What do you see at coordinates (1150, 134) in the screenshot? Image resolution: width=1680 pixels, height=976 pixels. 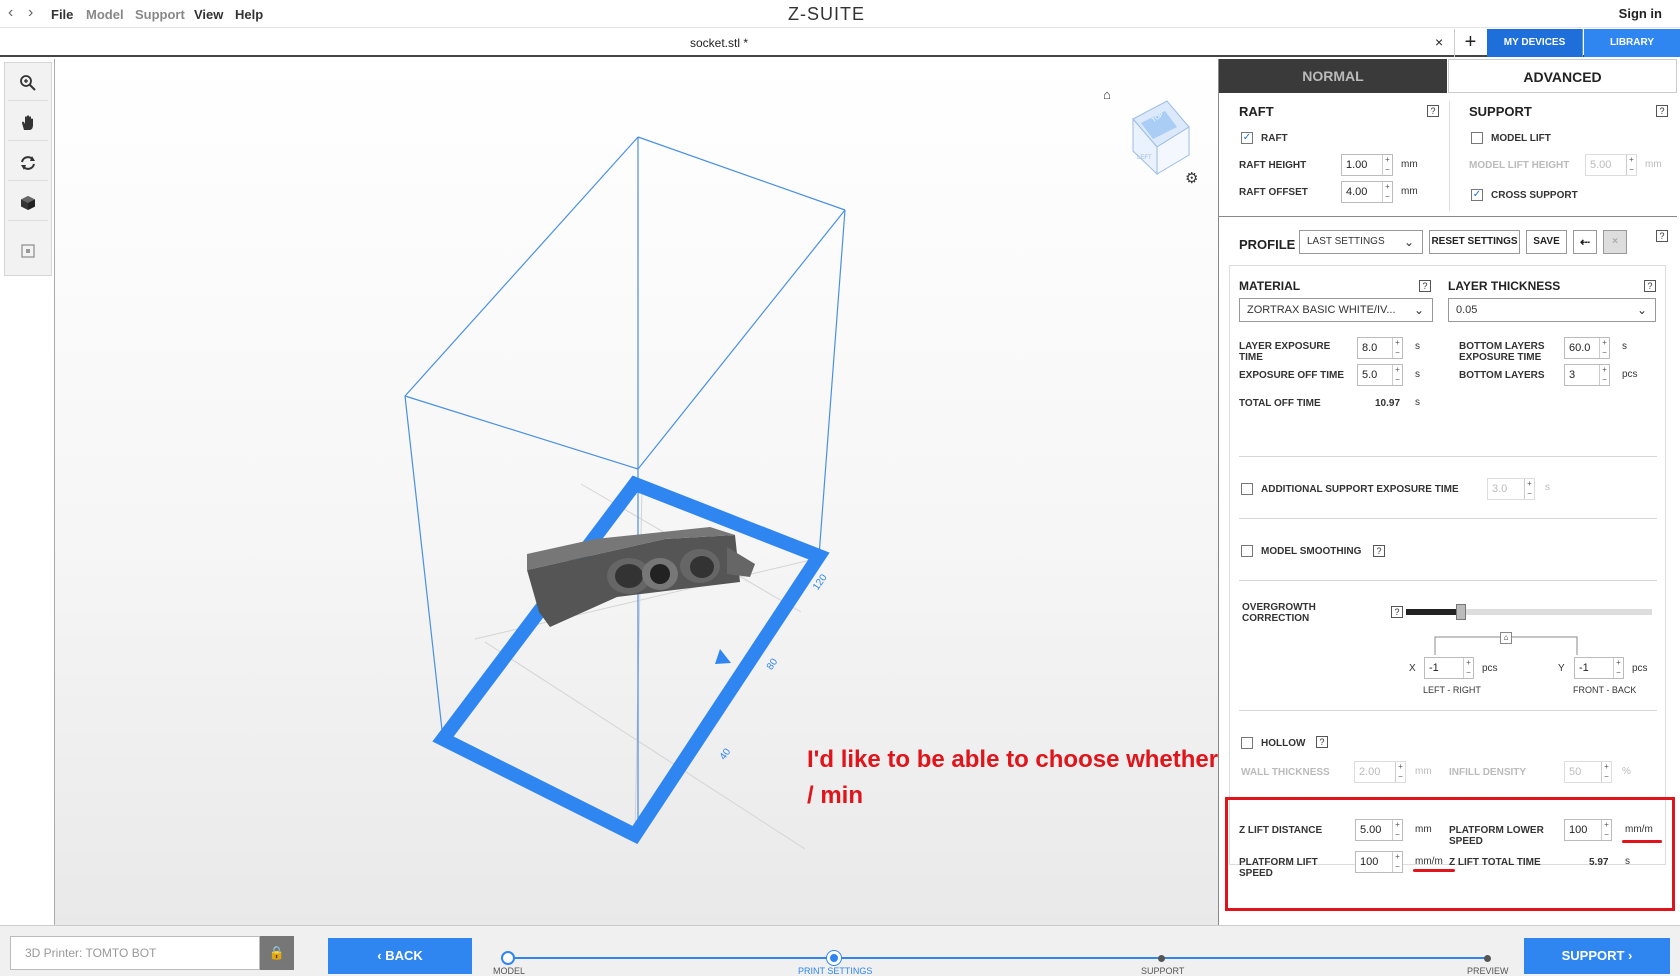 I see `nav-cube: TOP LEFT` at bounding box center [1150, 134].